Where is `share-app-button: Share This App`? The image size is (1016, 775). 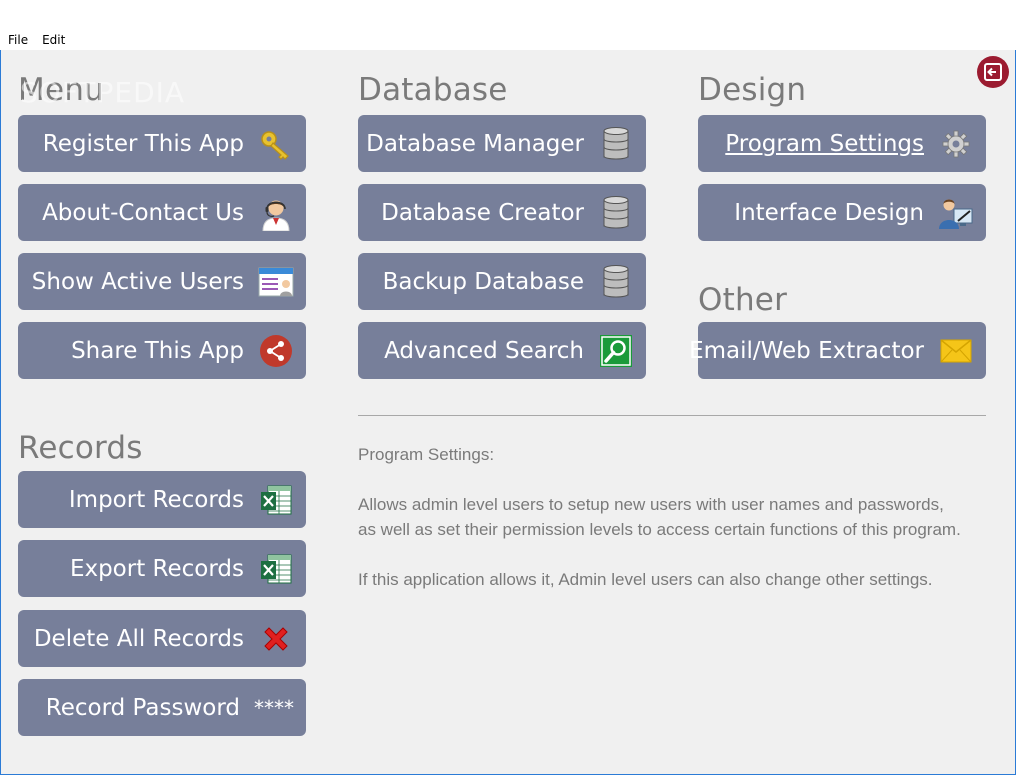
share-app-button: Share This App is located at coordinates (162, 350).